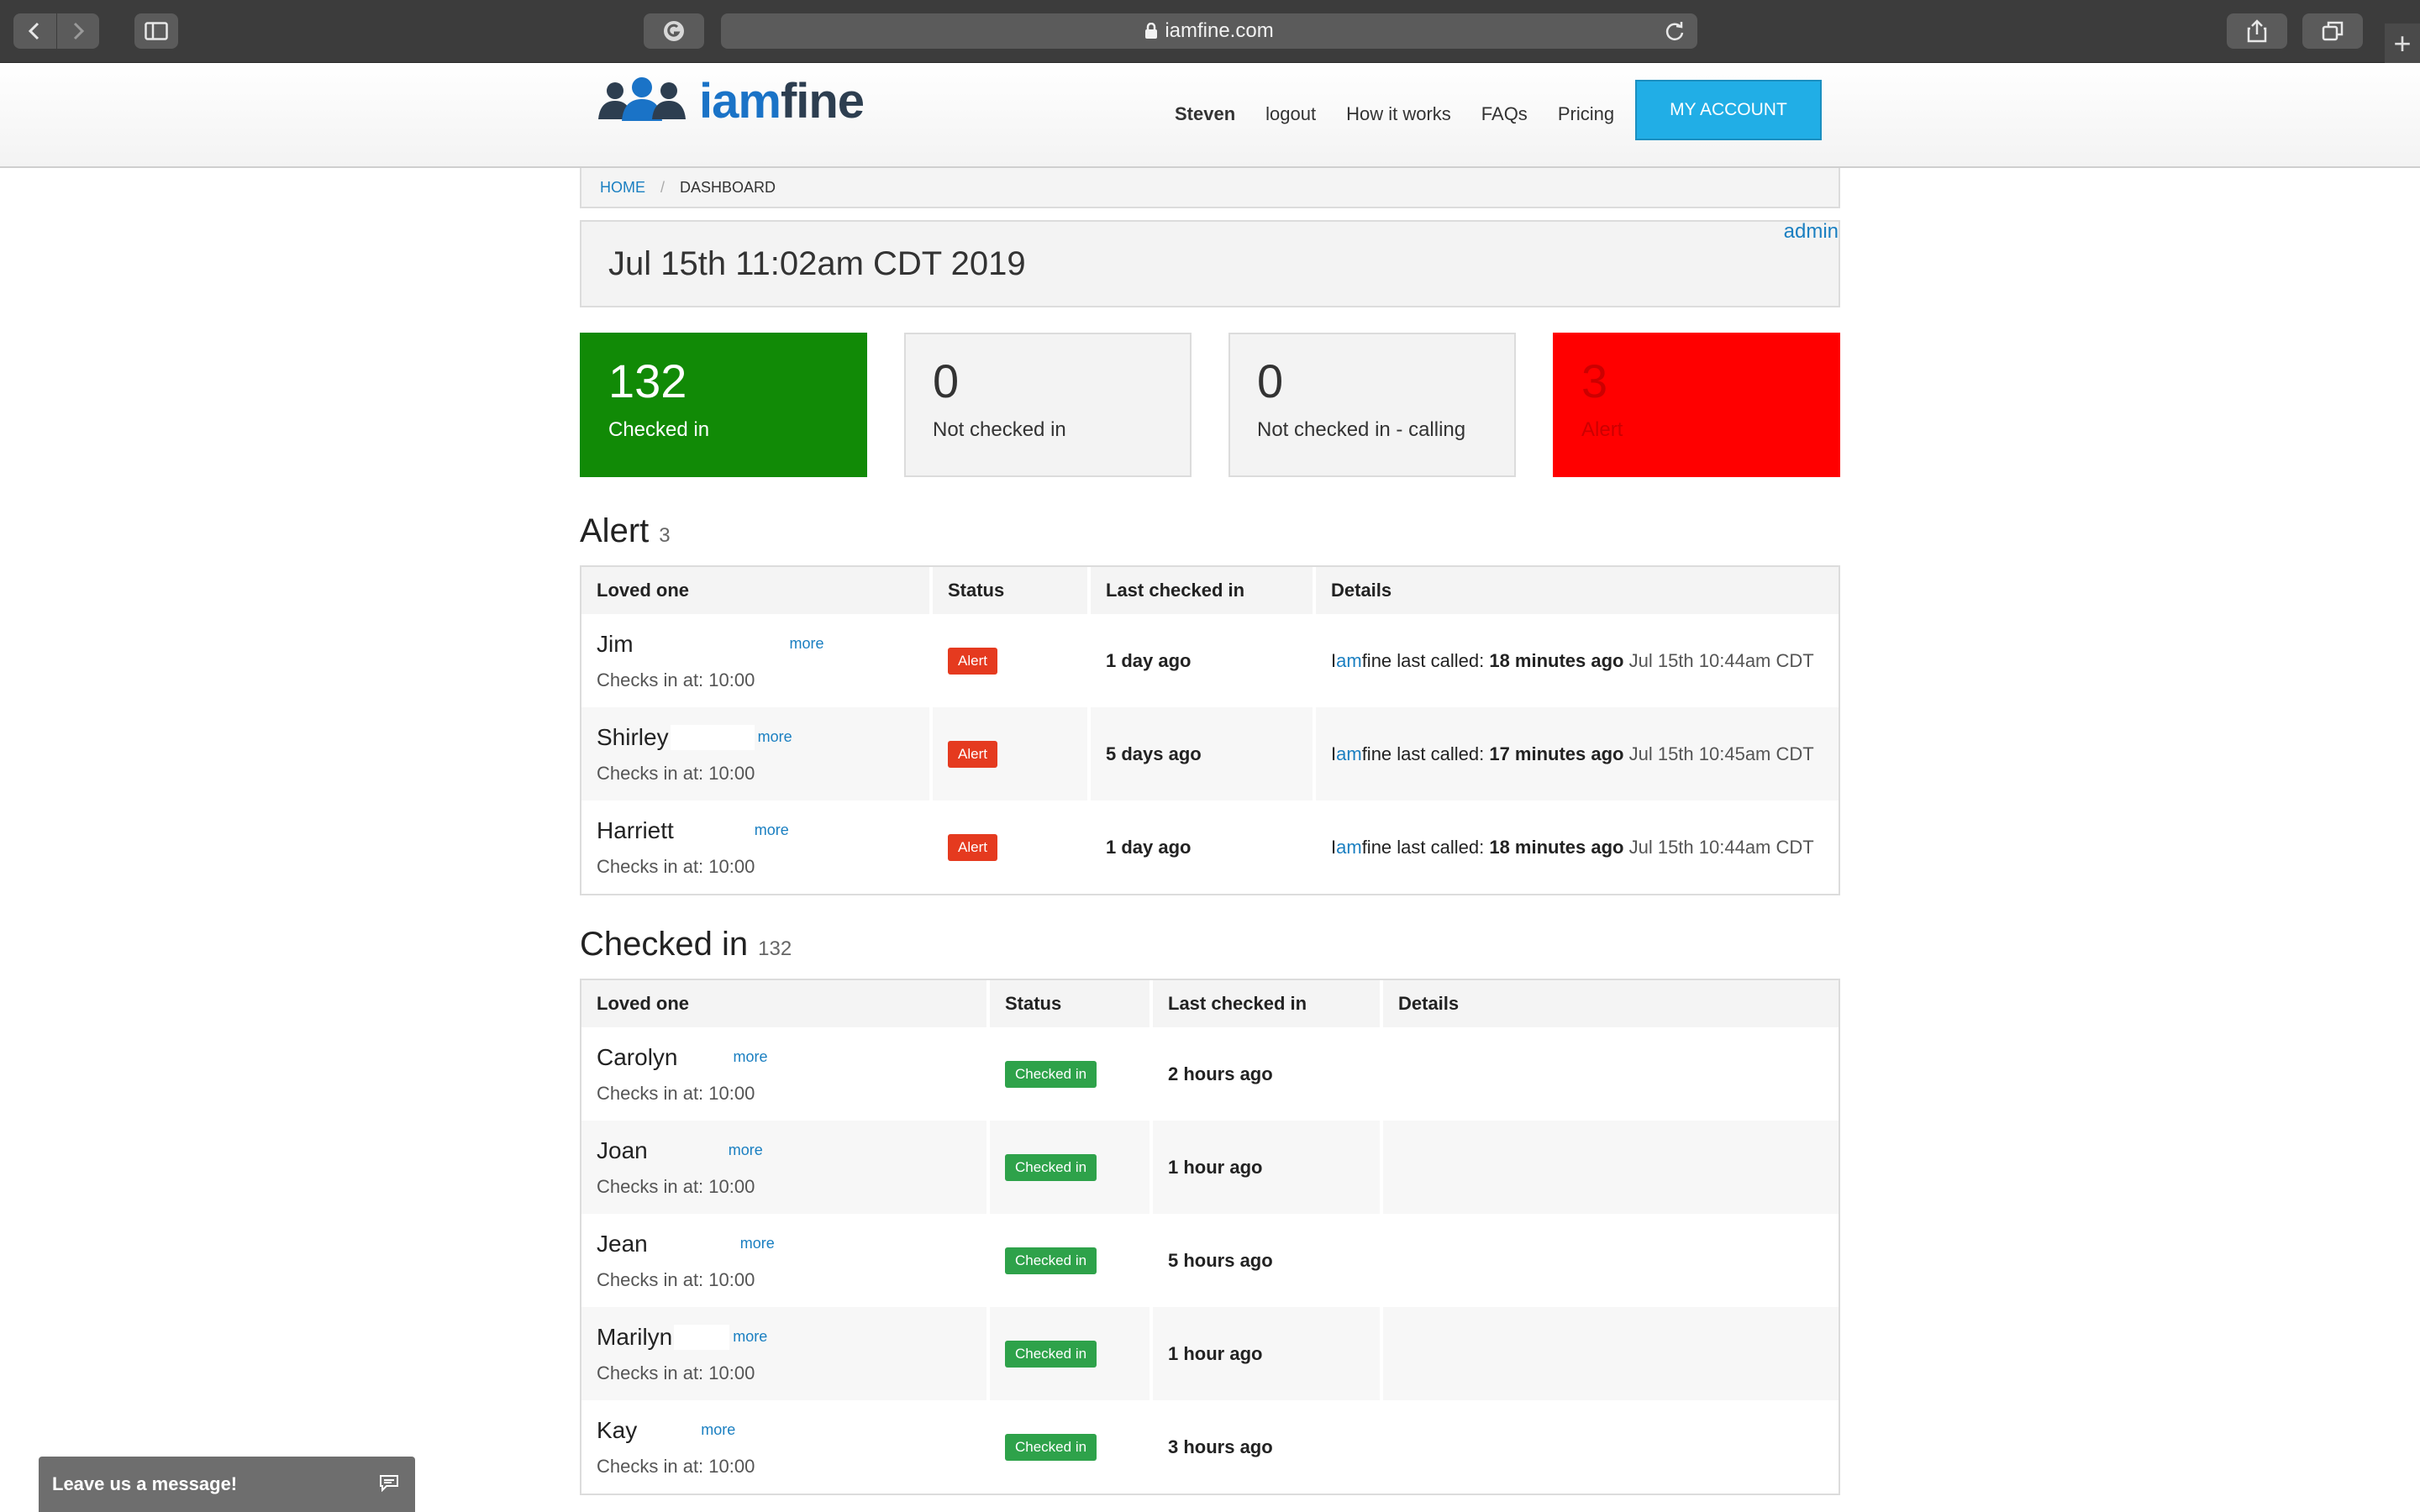 This screenshot has width=2420, height=1512. I want to click on loved-one-cell: Harriett more Checks in at: 10:00, so click(757, 847).